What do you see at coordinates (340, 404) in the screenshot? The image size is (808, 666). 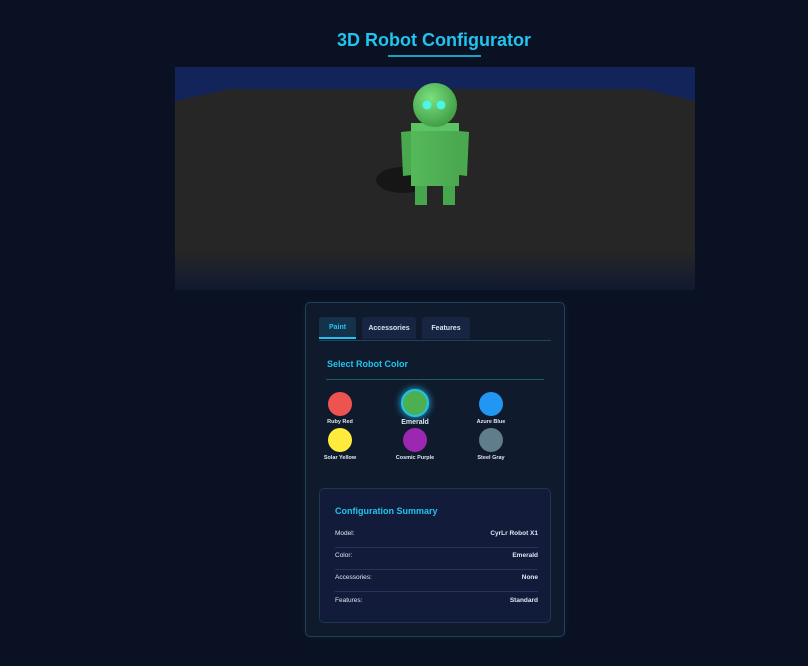 I see `ruby-red-swatch` at bounding box center [340, 404].